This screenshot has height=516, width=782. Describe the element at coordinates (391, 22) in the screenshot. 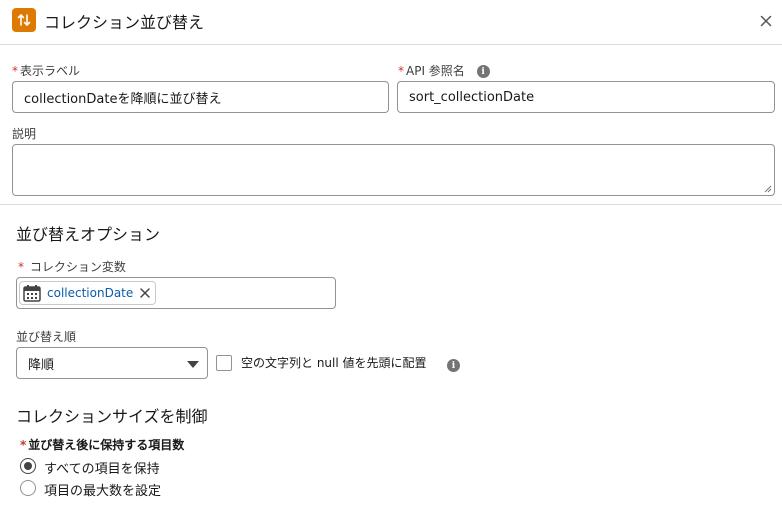

I see `modal-header: コレクション並び替え` at that location.